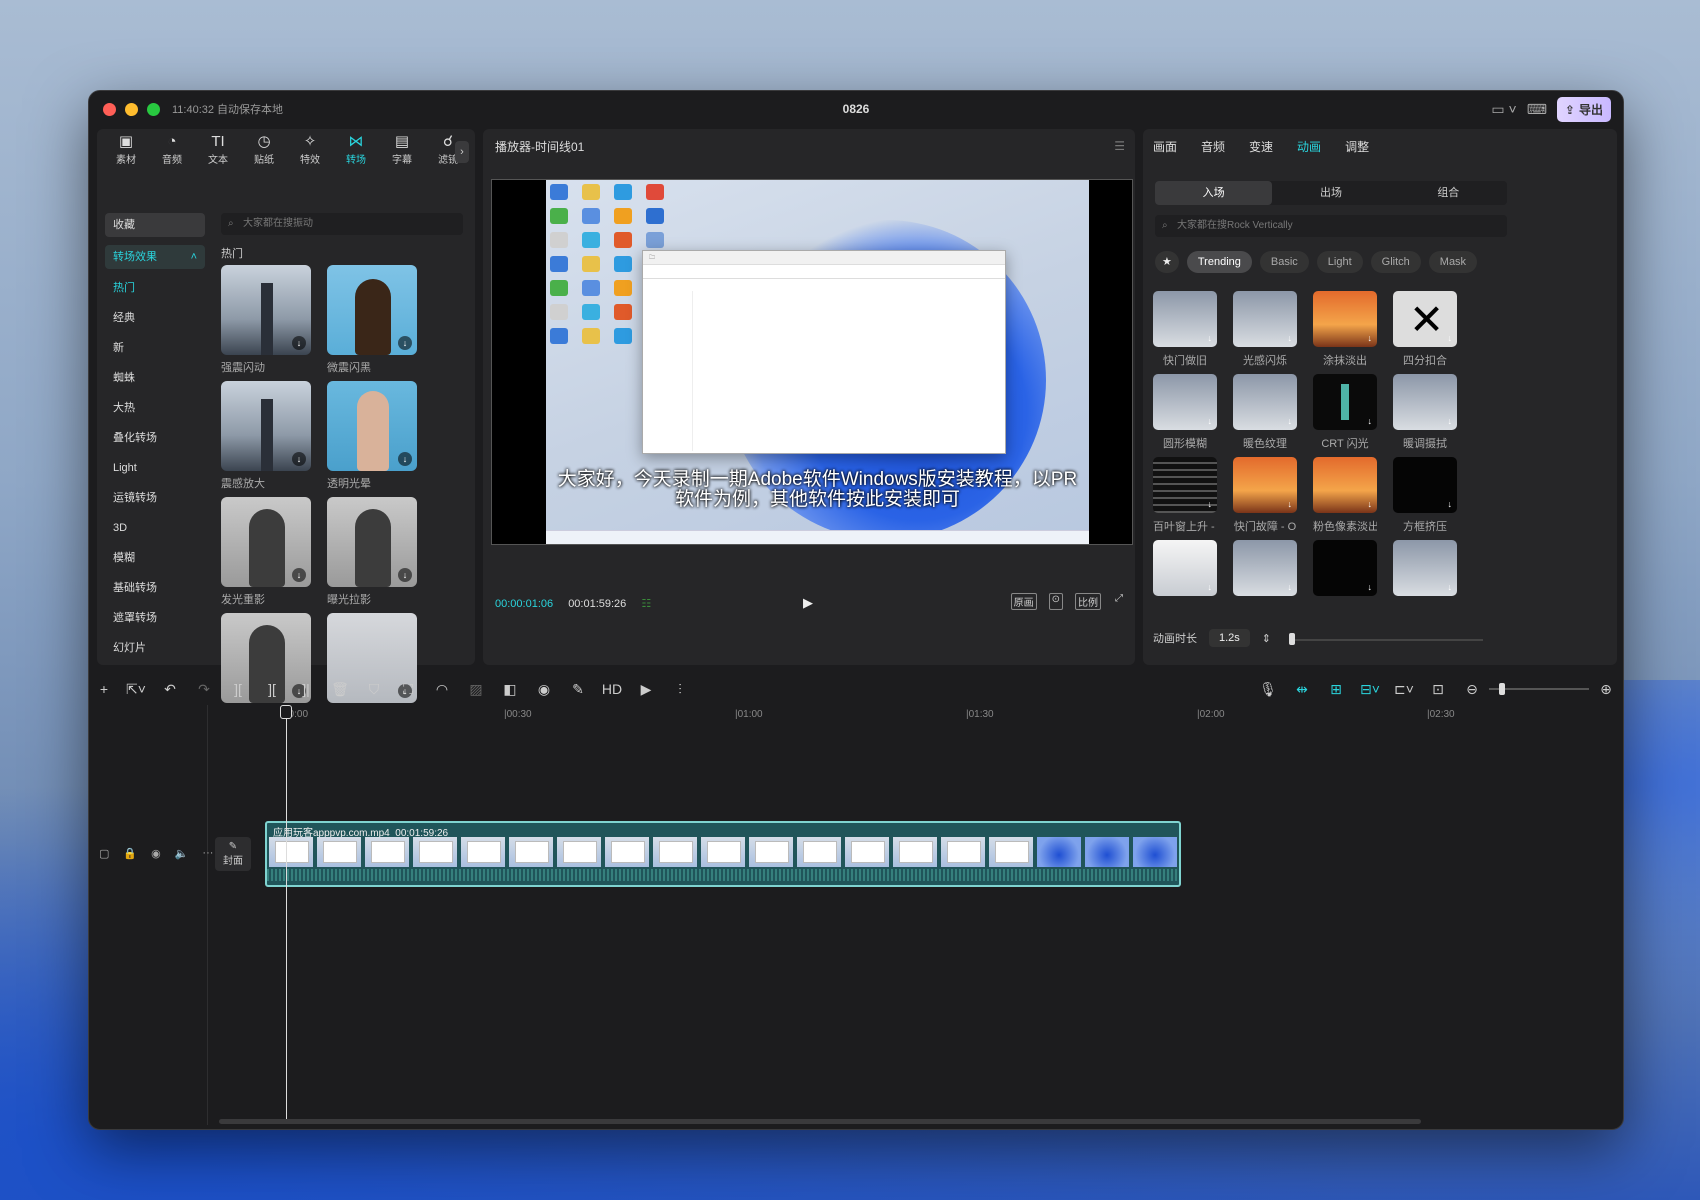  I want to click on segment-0: 入场, so click(1214, 193).